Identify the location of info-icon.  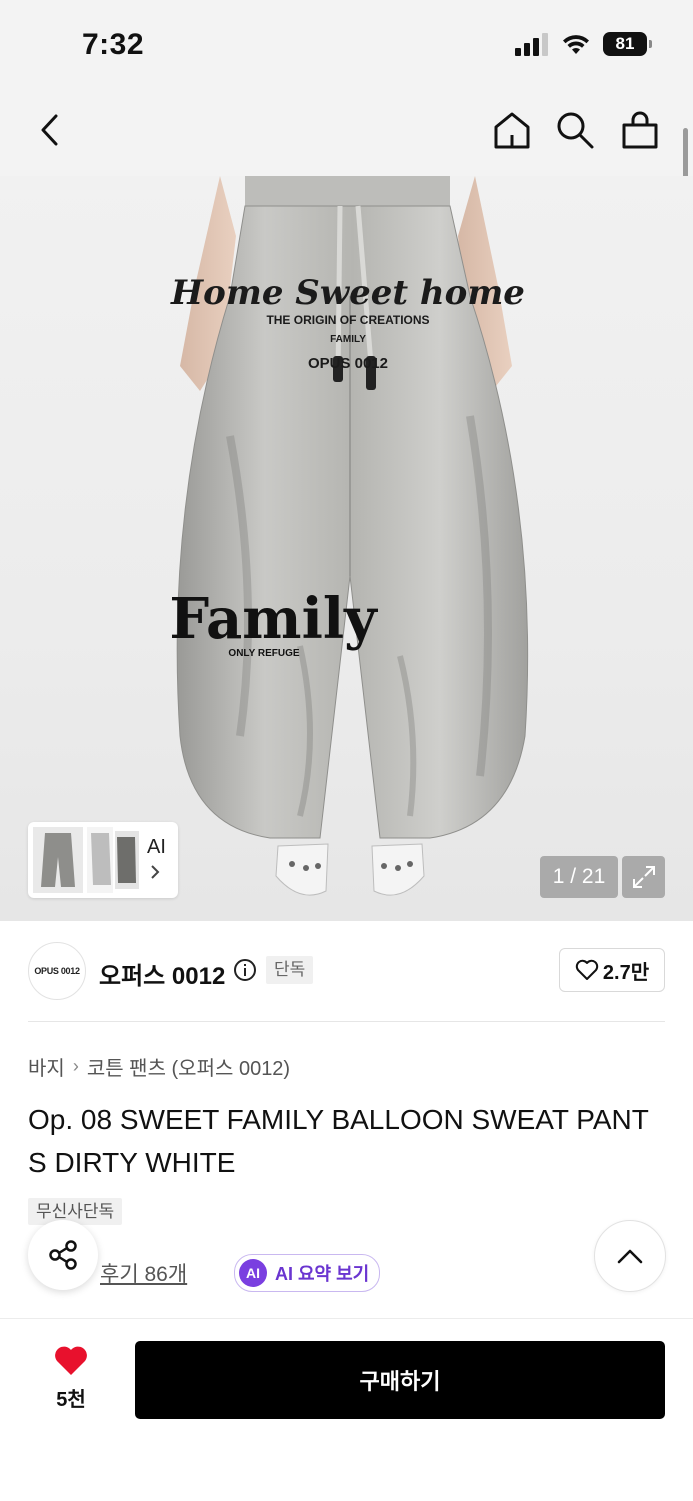
(245, 970).